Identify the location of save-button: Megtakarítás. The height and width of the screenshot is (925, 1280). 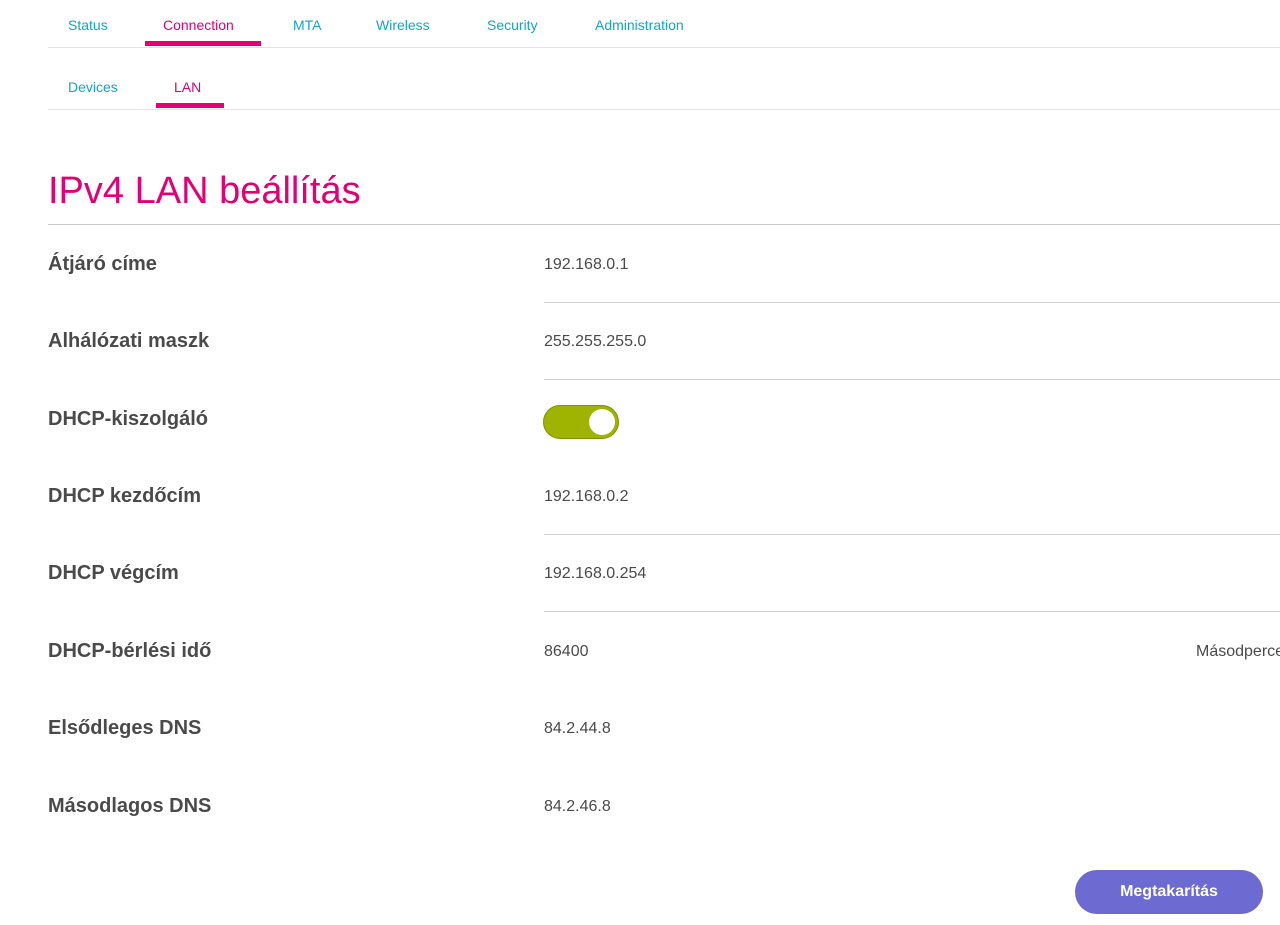
(1169, 892).